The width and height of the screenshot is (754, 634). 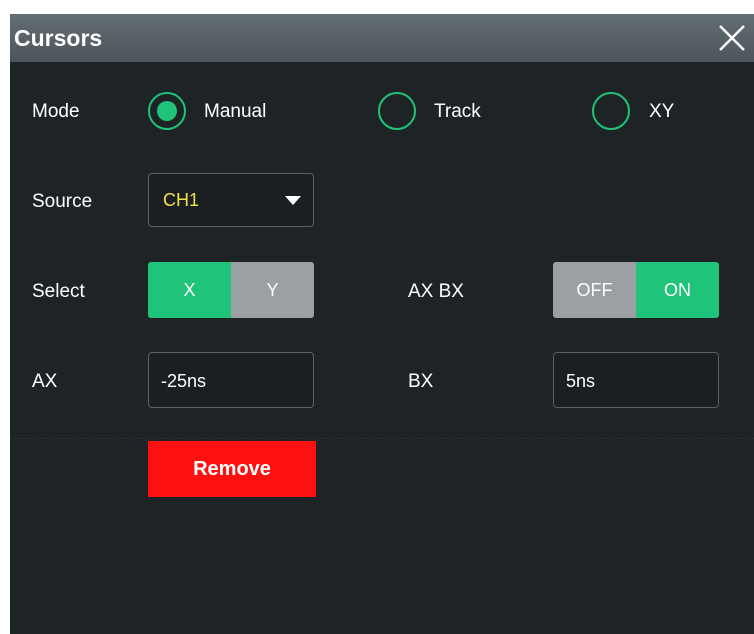 What do you see at coordinates (636, 380) in the screenshot?
I see `bx-input: 5ns` at bounding box center [636, 380].